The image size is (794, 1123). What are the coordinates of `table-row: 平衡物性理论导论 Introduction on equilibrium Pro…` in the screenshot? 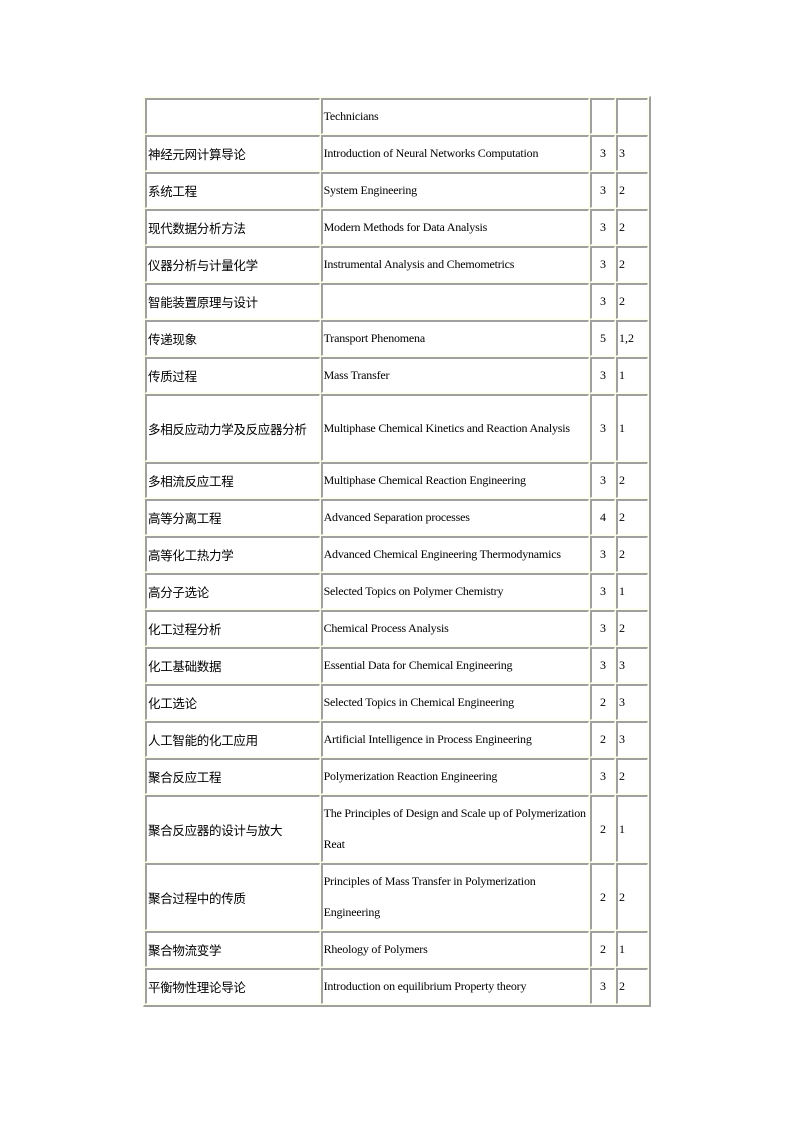 It's located at (396, 986).